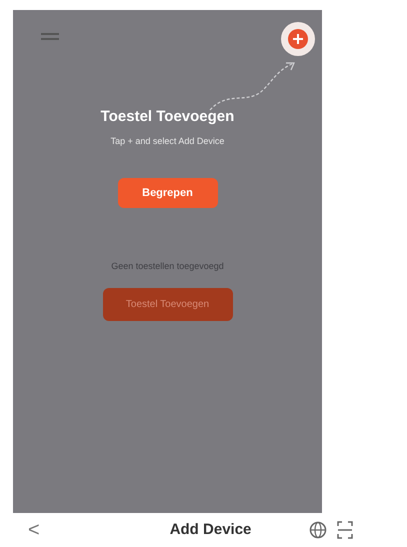 This screenshot has height=547, width=407. Describe the element at coordinates (34, 530) in the screenshot. I see `back-button: <` at that location.